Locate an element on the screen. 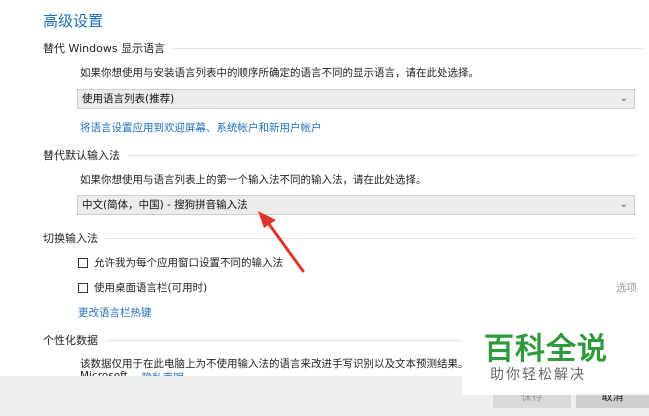 This screenshot has height=416, width=649. watermark: 百科全说 助你轻松解决 is located at coordinates (555, 357).